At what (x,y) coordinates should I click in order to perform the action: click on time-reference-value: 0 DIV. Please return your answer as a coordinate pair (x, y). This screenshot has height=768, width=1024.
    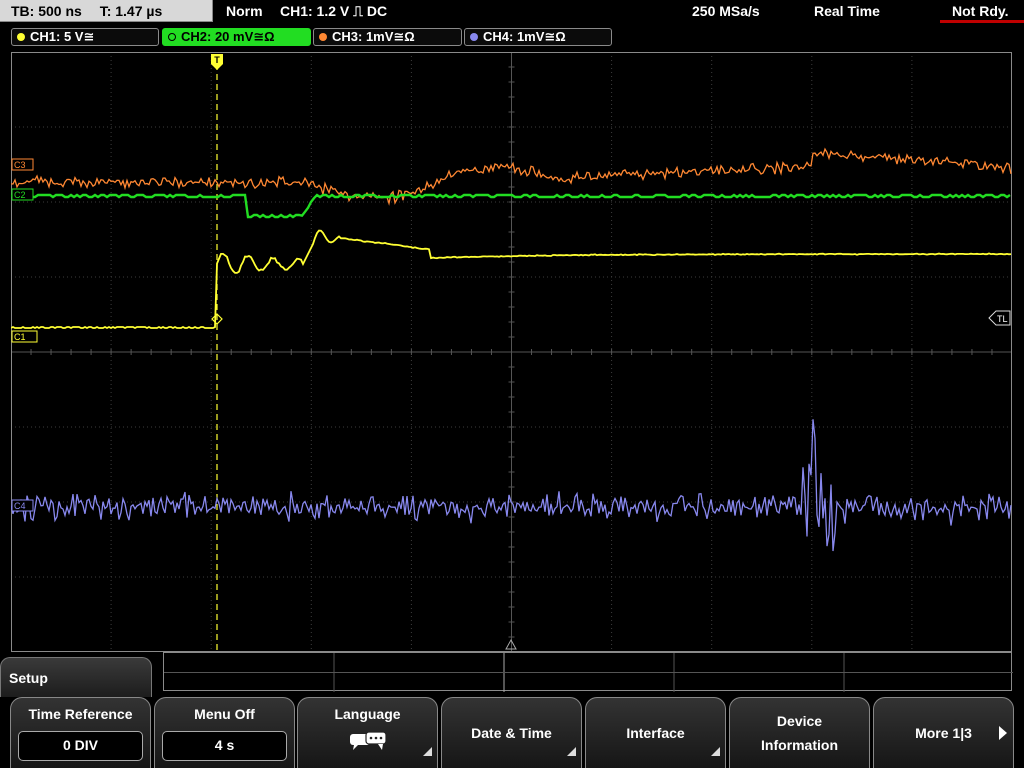
    Looking at the image, I should click on (80, 746).